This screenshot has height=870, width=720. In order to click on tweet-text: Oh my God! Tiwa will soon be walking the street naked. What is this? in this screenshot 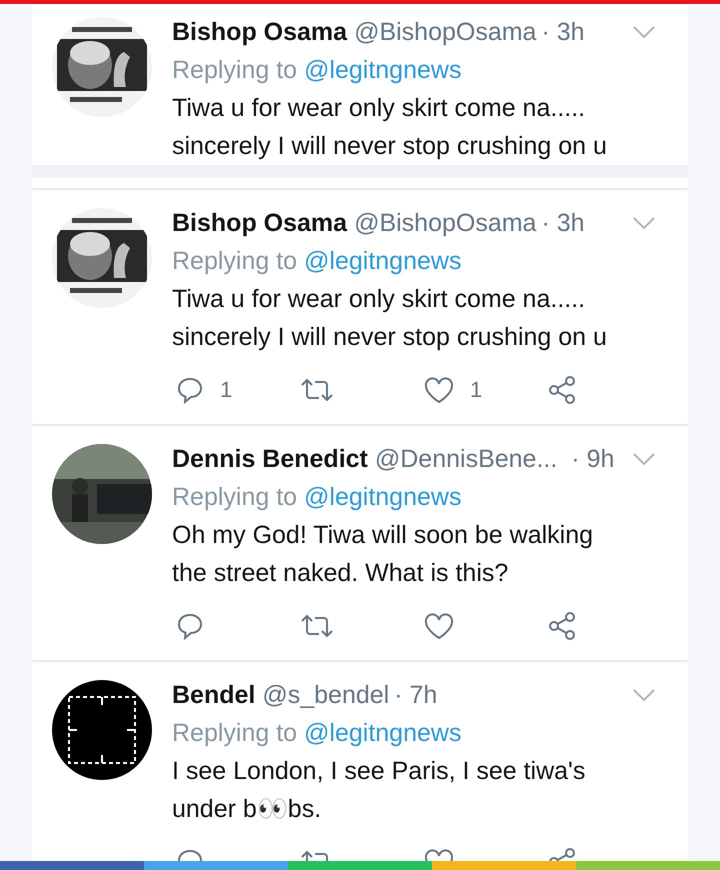, I will do `click(383, 554)`.